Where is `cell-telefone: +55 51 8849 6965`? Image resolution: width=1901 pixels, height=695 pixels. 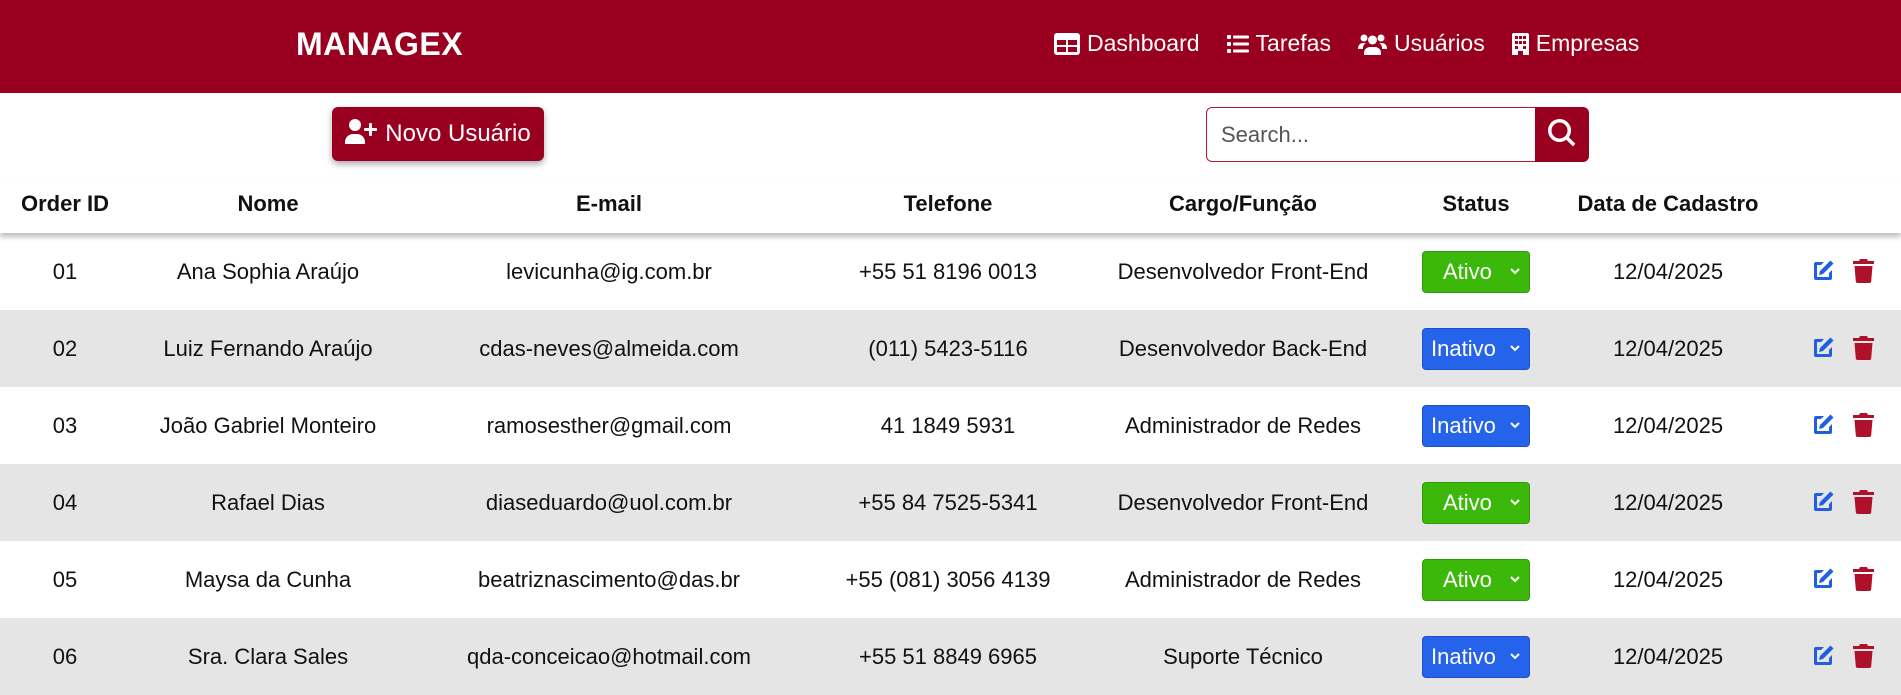
cell-telefone: +55 51 8849 6965 is located at coordinates (948, 656).